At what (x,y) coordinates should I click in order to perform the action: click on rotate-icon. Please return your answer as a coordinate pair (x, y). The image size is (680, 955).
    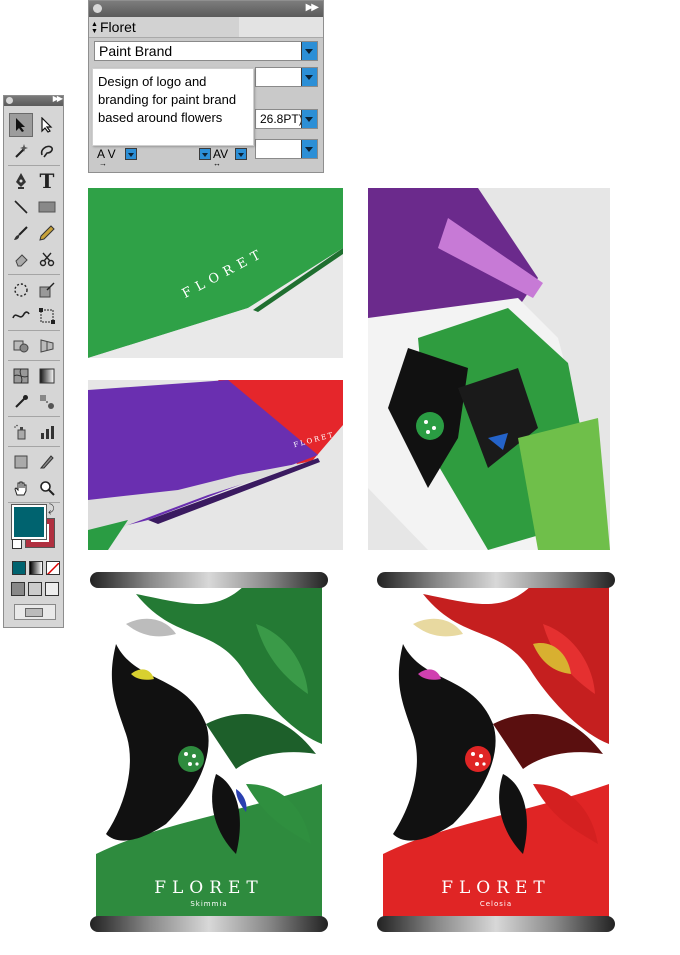
    Looking at the image, I should click on (21, 290).